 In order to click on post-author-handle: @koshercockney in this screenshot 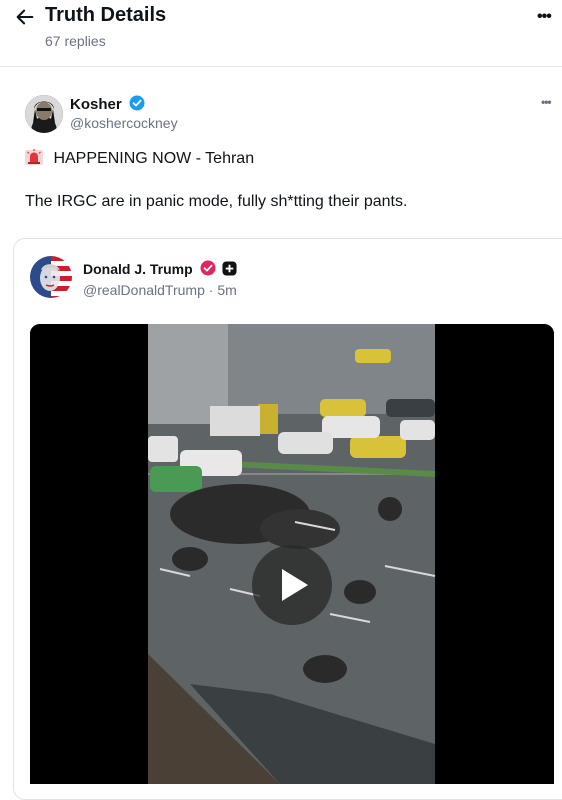, I will do `click(124, 123)`.